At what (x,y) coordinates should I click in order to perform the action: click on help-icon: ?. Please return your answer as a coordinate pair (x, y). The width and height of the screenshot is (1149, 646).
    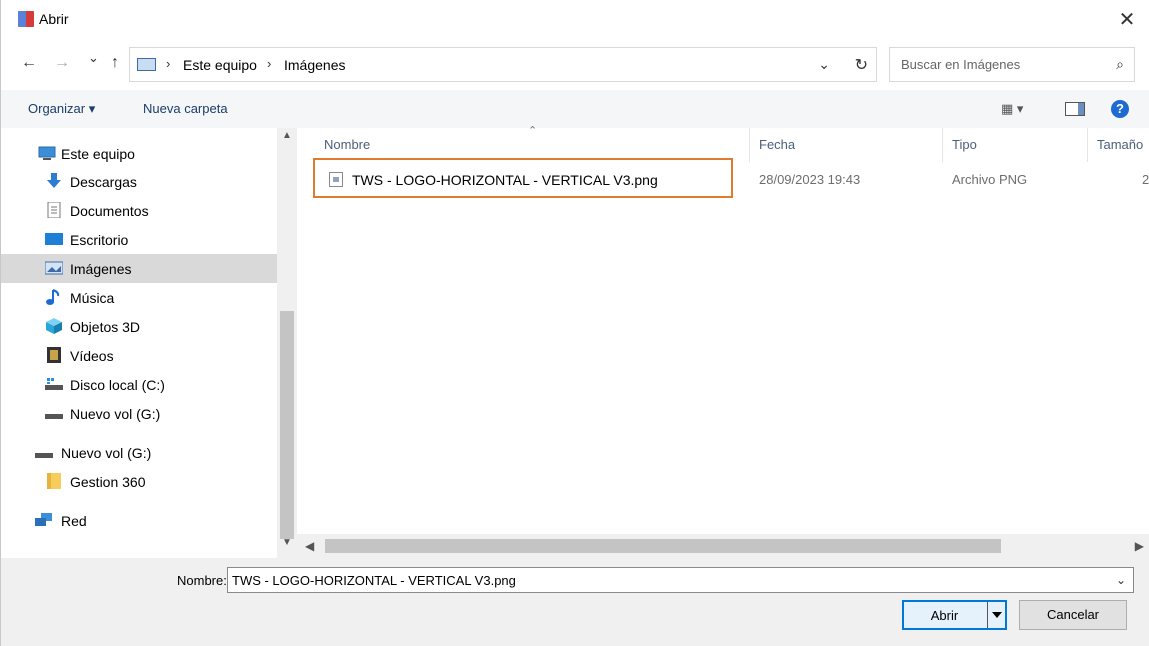
    Looking at the image, I should click on (1120, 109).